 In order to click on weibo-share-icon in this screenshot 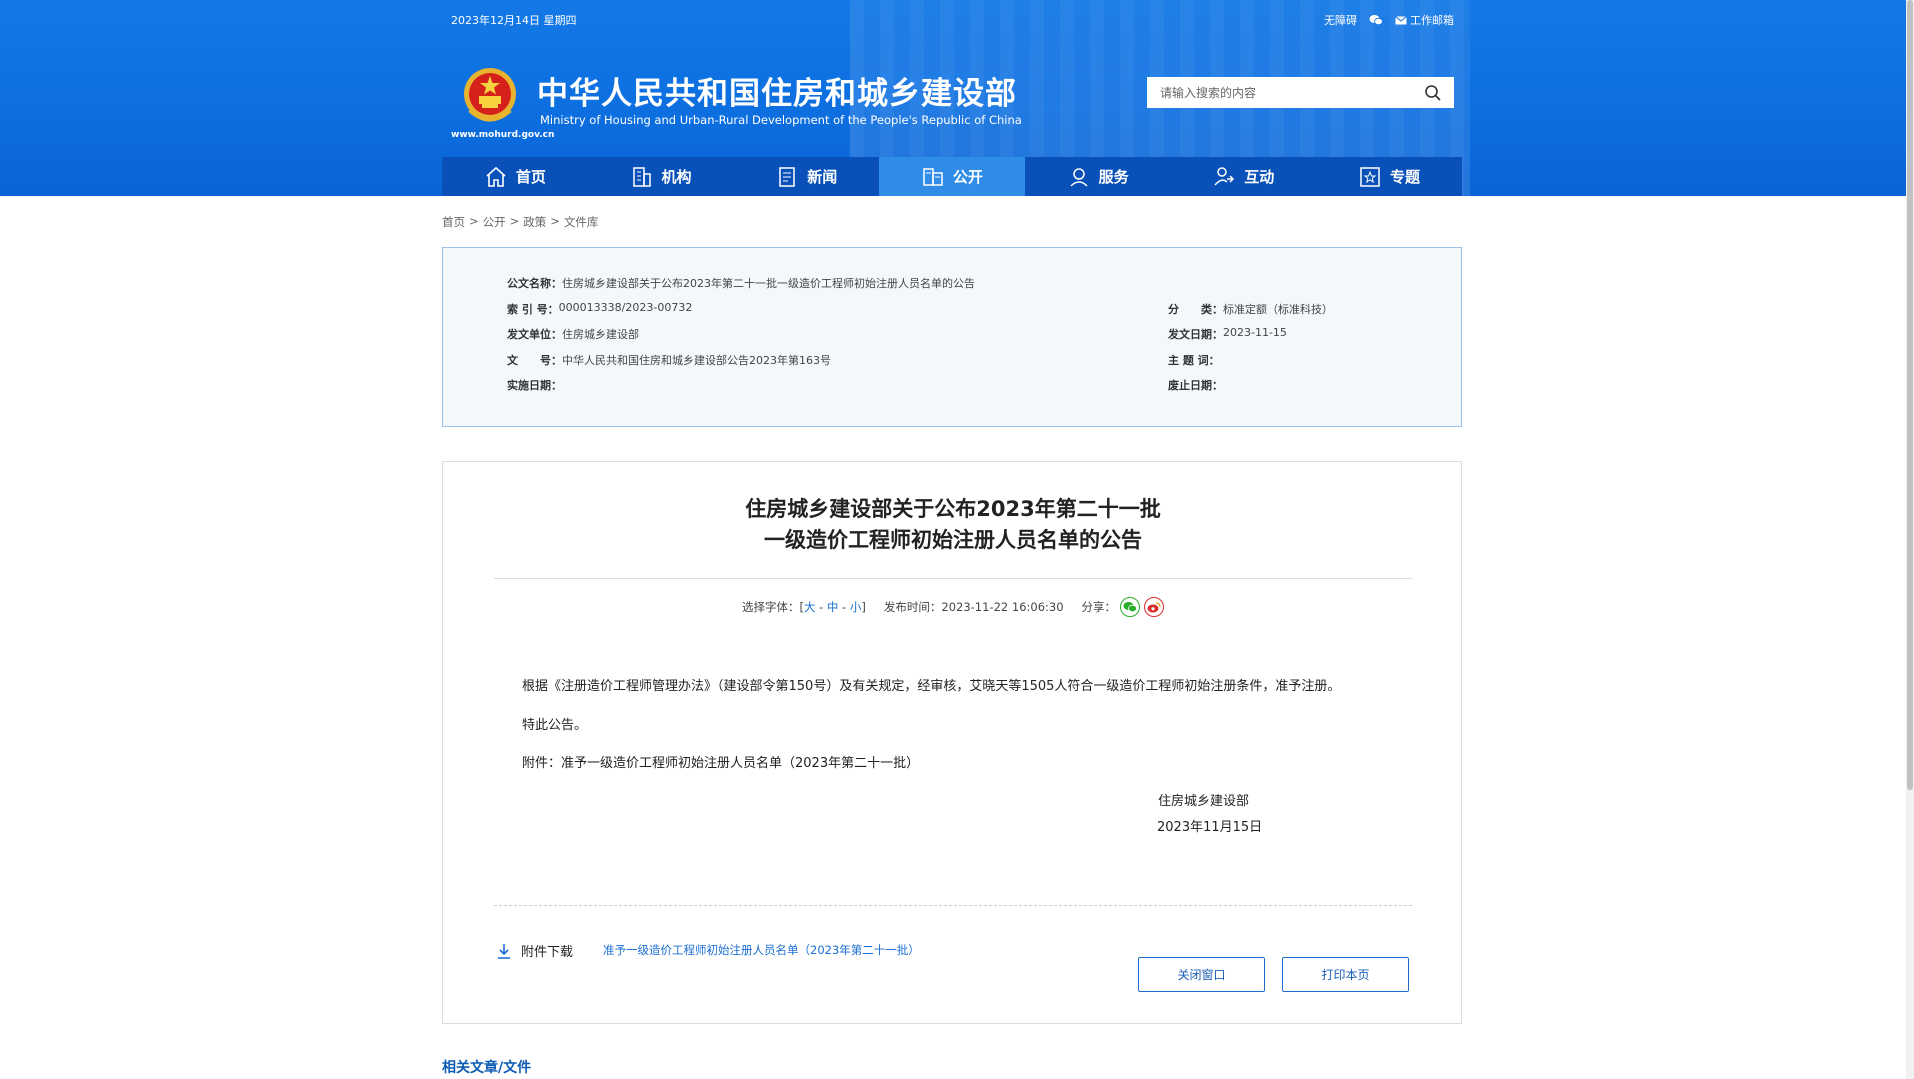, I will do `click(1154, 607)`.